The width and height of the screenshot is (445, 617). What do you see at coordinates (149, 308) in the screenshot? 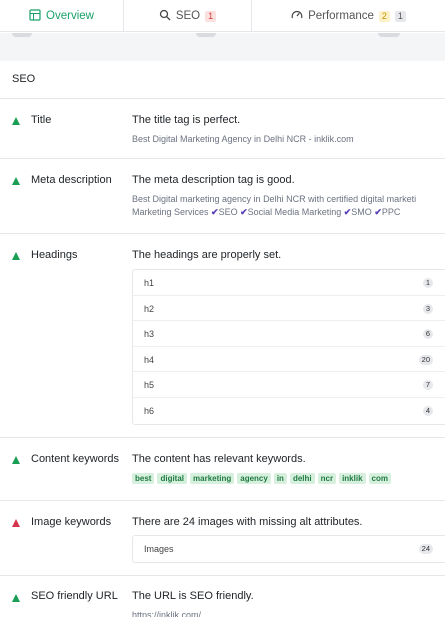
I see `heading-tag: h2` at bounding box center [149, 308].